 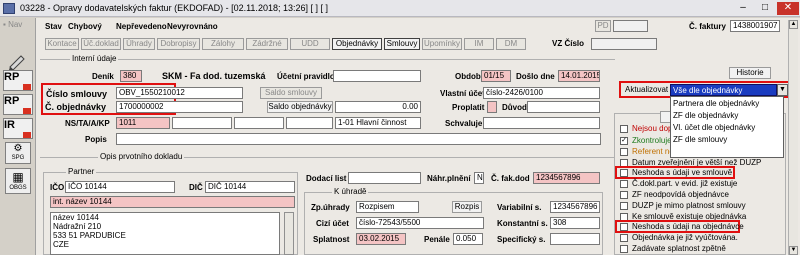 I want to click on konstantni-input: 308, so click(x=575, y=223).